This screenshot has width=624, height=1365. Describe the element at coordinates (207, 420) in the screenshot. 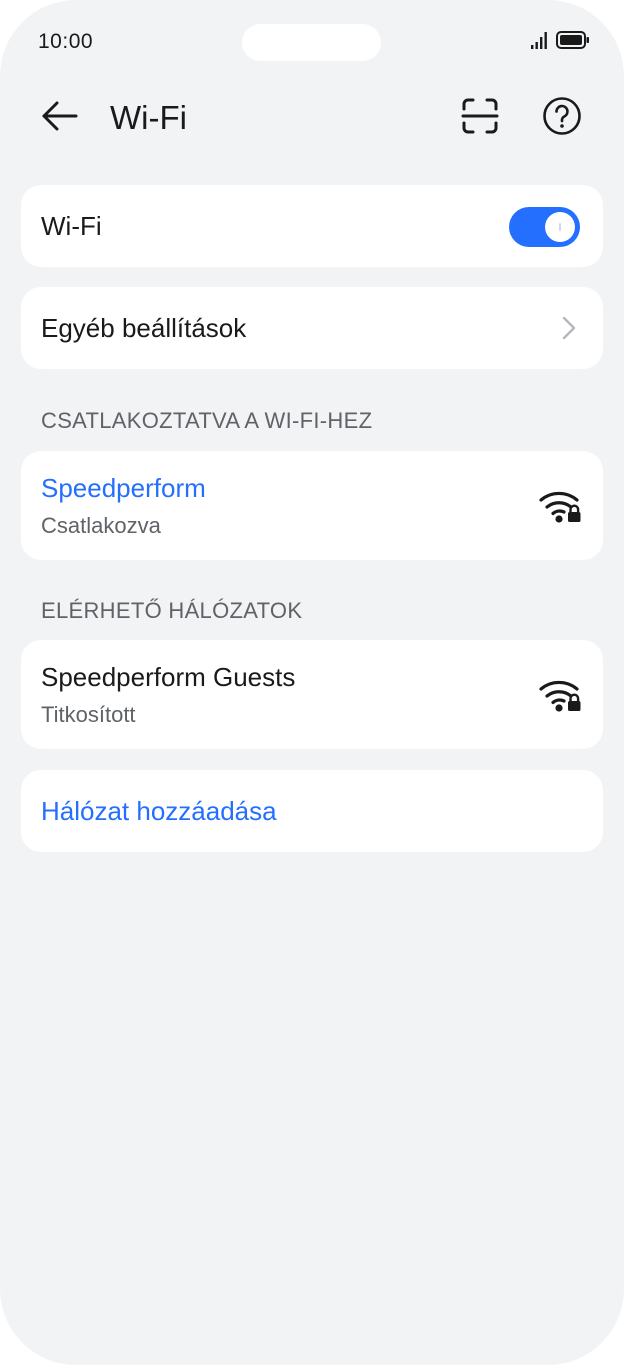

I see `connected-section-header: CSATLAKOZTATVA A WI-FI-HEZ` at that location.